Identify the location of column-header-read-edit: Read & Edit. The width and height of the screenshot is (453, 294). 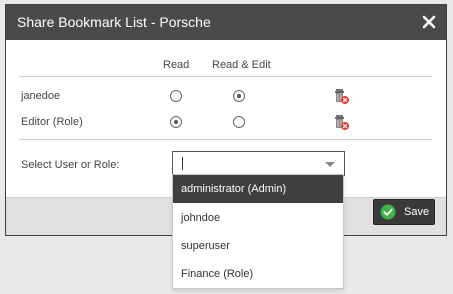
(241, 65).